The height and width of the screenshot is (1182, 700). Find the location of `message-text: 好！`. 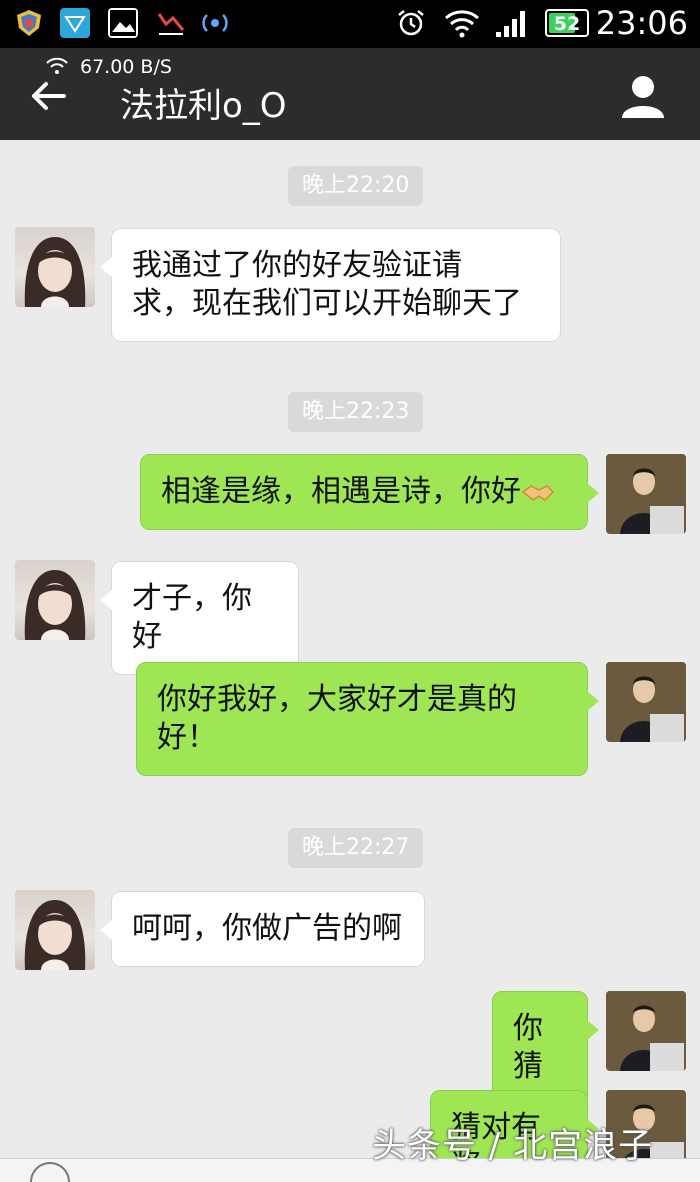

message-text: 好！ is located at coordinates (187, 737).